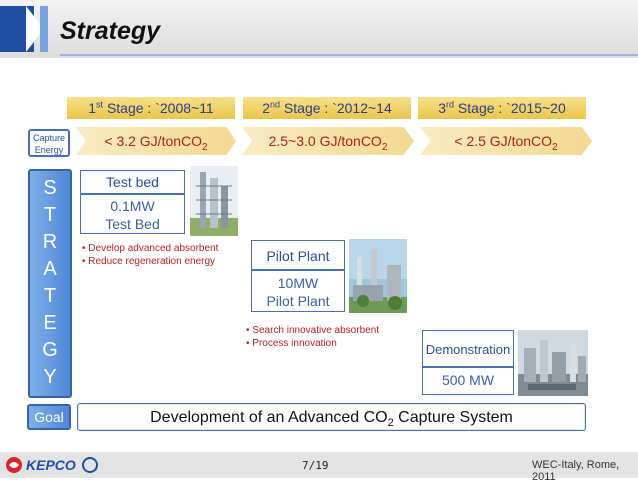 The width and height of the screenshot is (638, 483). I want to click on stage-2-capture-sub: 2, so click(384, 147).